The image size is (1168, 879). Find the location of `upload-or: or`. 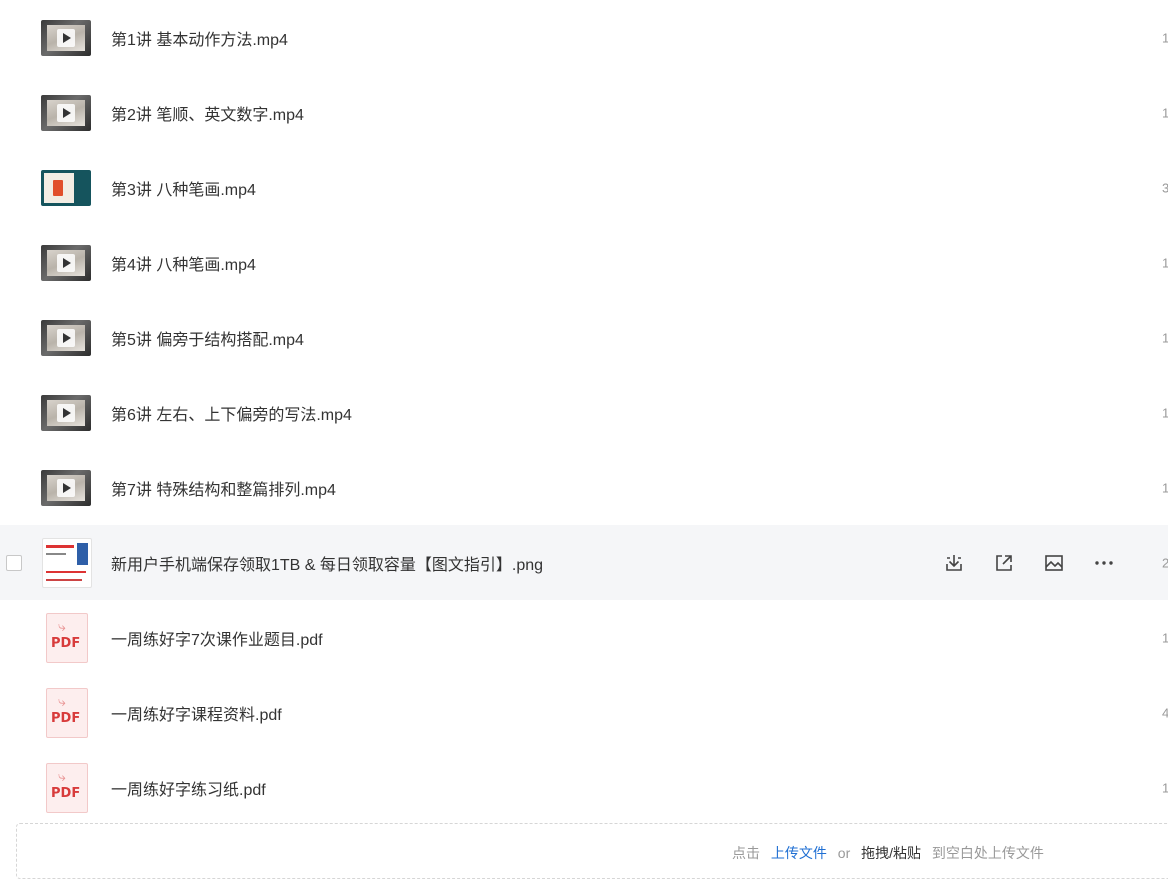

upload-or: or is located at coordinates (844, 853).